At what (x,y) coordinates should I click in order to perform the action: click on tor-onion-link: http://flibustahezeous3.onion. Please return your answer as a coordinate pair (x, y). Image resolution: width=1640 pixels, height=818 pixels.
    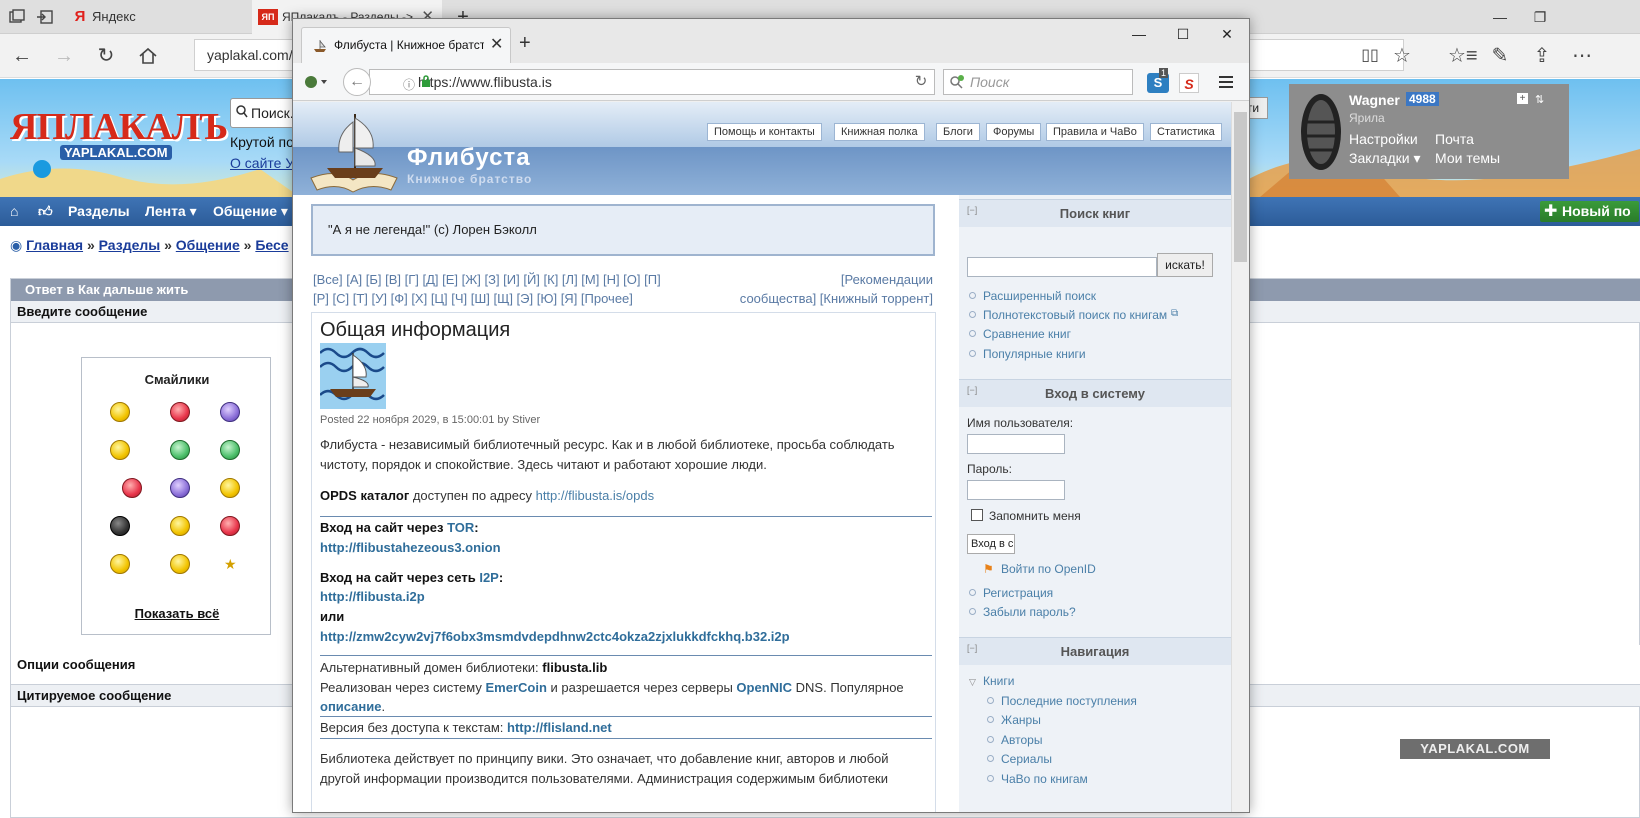
    Looking at the image, I should click on (625, 548).